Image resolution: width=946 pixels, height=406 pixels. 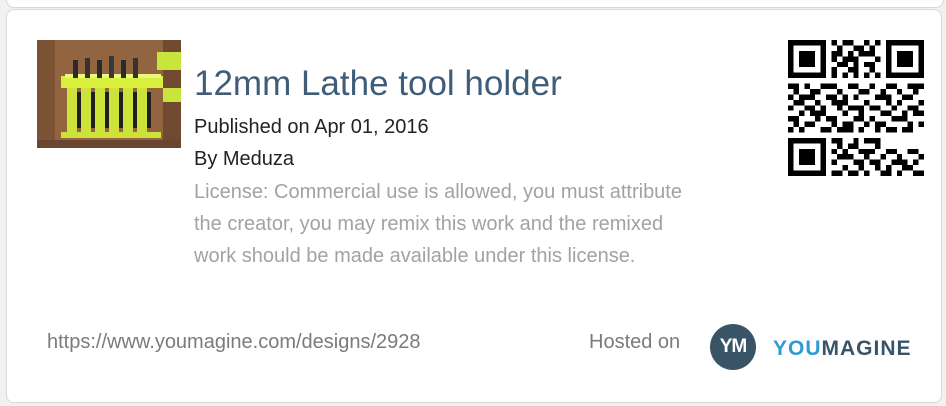 I want to click on qr-code-icon, so click(x=856, y=108).